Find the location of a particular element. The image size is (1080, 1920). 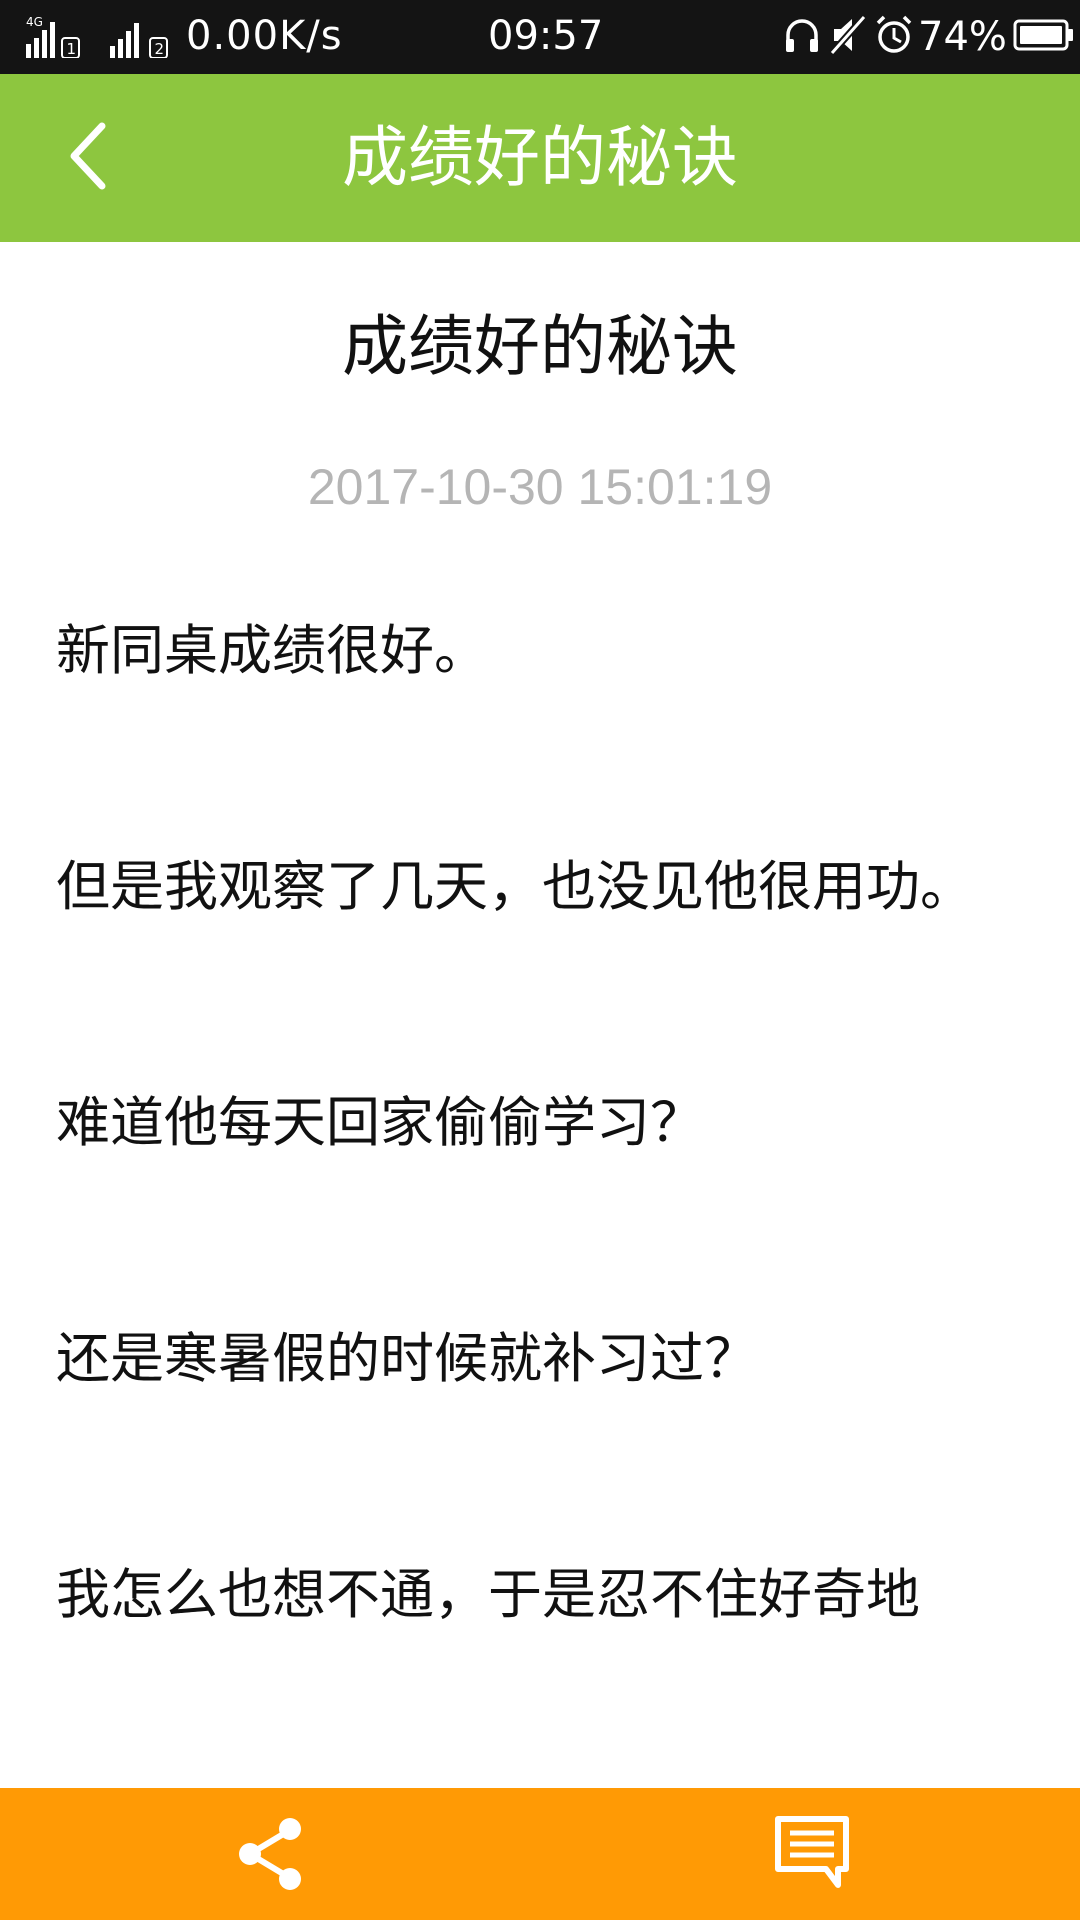

headphone-icon is located at coordinates (802, 37).